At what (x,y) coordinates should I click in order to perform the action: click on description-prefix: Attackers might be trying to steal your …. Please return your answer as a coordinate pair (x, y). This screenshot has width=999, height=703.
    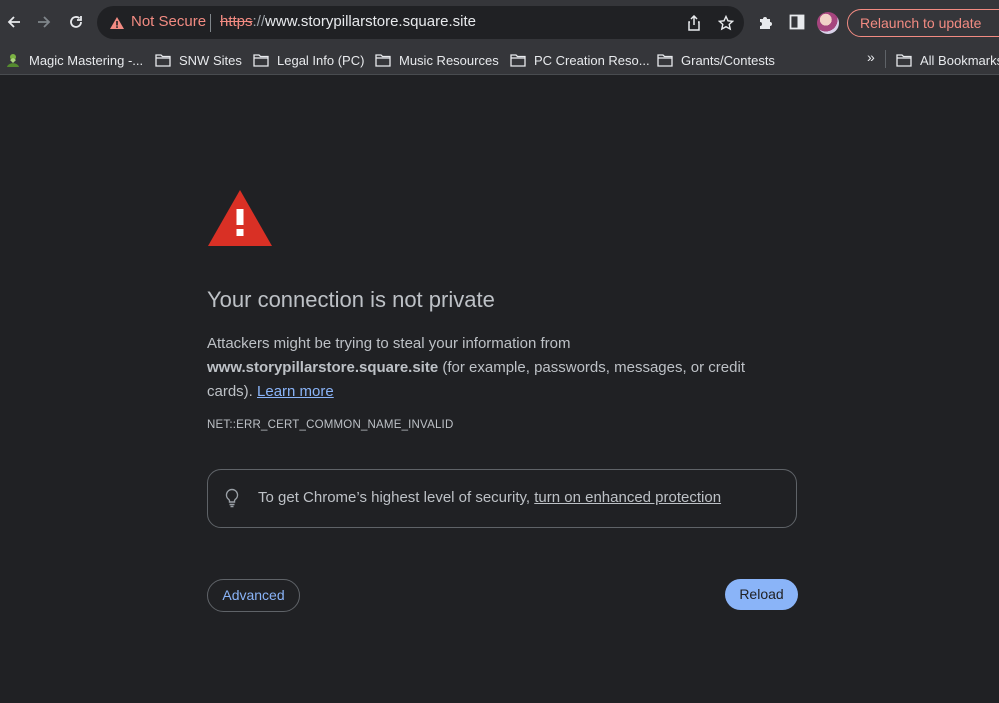
    Looking at the image, I should click on (389, 343).